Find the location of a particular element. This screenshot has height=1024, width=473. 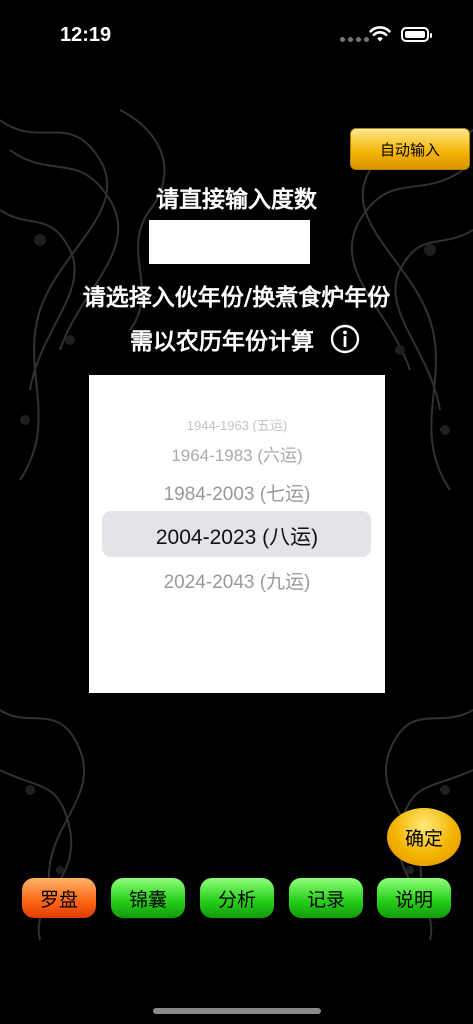

picker-option: 2024-2043 (九运) is located at coordinates (237, 580).